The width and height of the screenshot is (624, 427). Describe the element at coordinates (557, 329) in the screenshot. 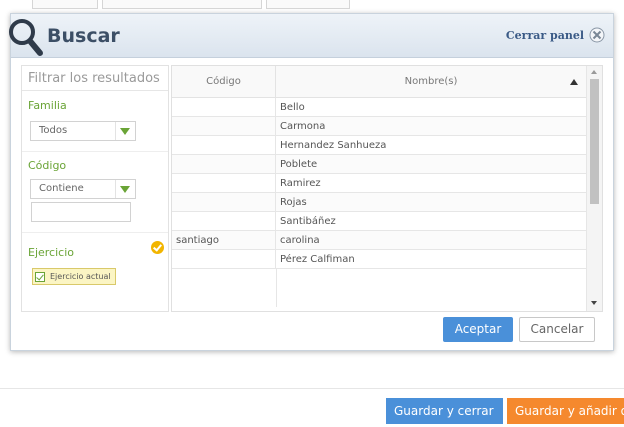

I see `cancel-button: Cancelar` at that location.